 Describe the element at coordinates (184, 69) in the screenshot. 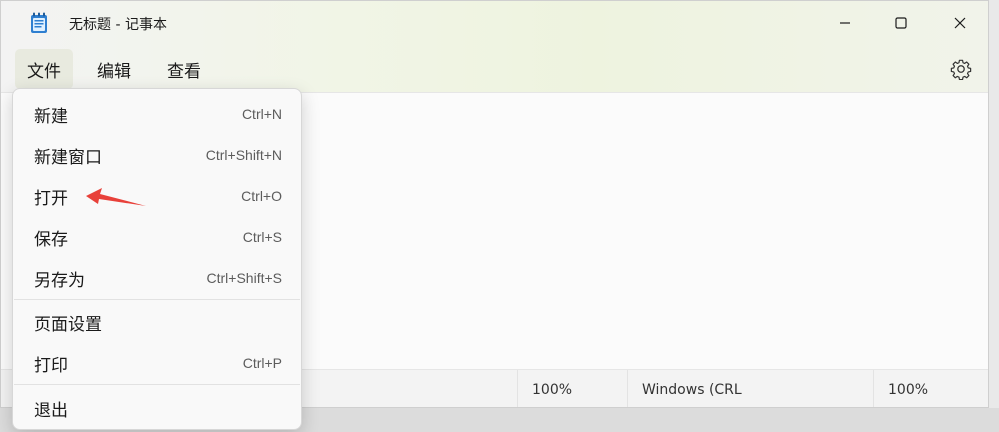

I see `menu-view: 查看` at that location.